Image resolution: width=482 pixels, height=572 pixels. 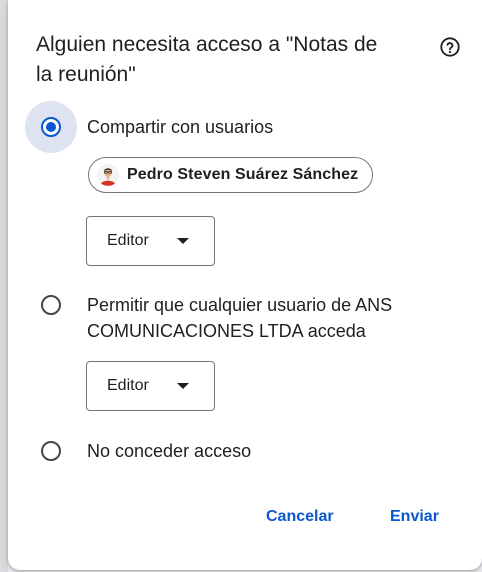 I want to click on user-avatar-icon, so click(x=108, y=175).